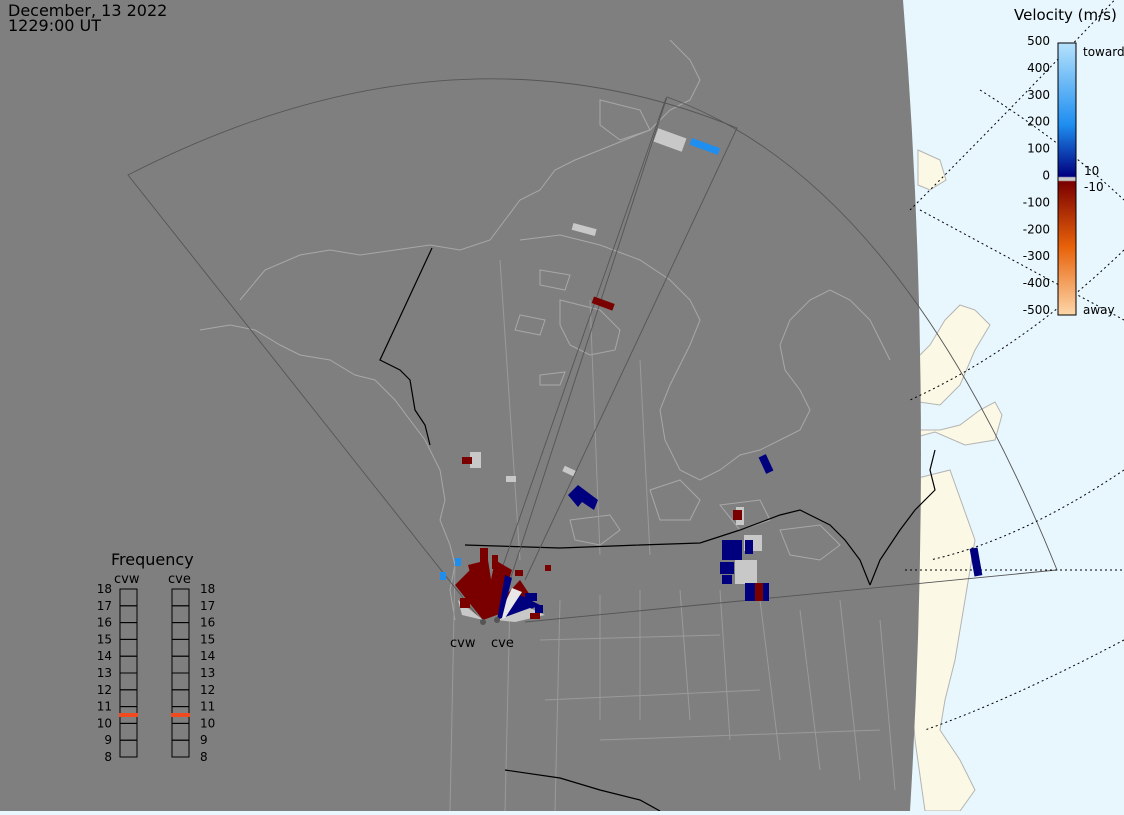 This screenshot has height=815, width=1124. I want to click on legend-small-label-pos: 10, so click(1091, 171).